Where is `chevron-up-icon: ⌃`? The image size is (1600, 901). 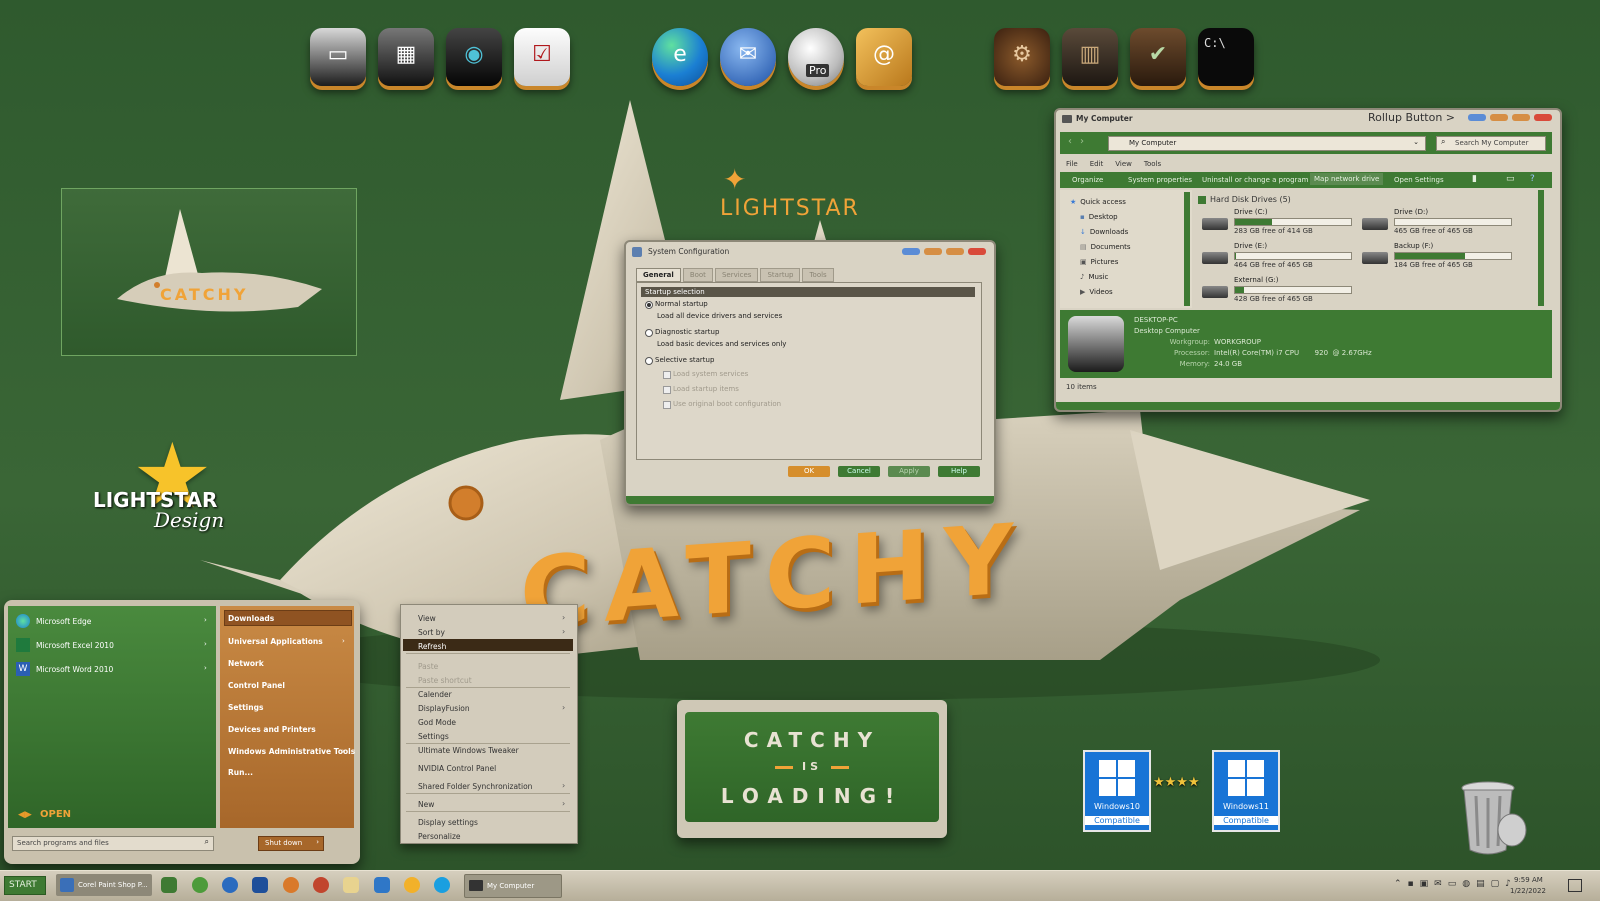
chevron-up-icon: ⌃ is located at coordinates (1398, 884).